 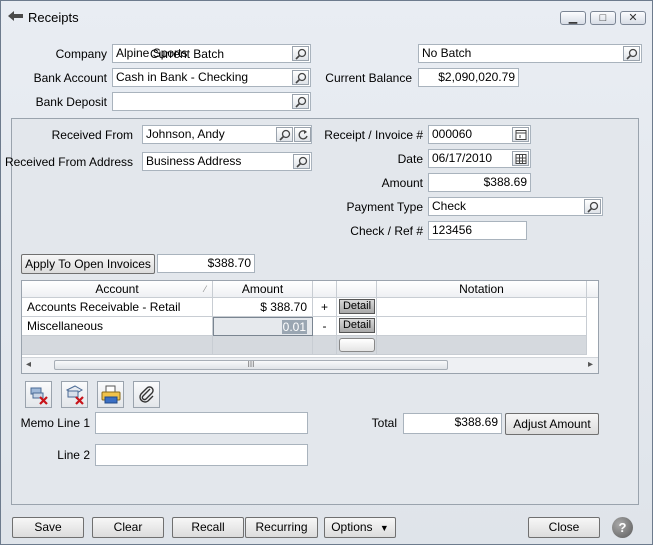 I want to click on close-icon: ✕, so click(x=633, y=18).